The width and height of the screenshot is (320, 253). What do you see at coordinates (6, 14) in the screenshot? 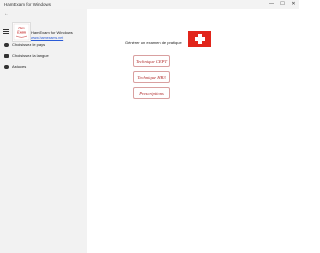
I see `back-arrow-icon: ←` at bounding box center [6, 14].